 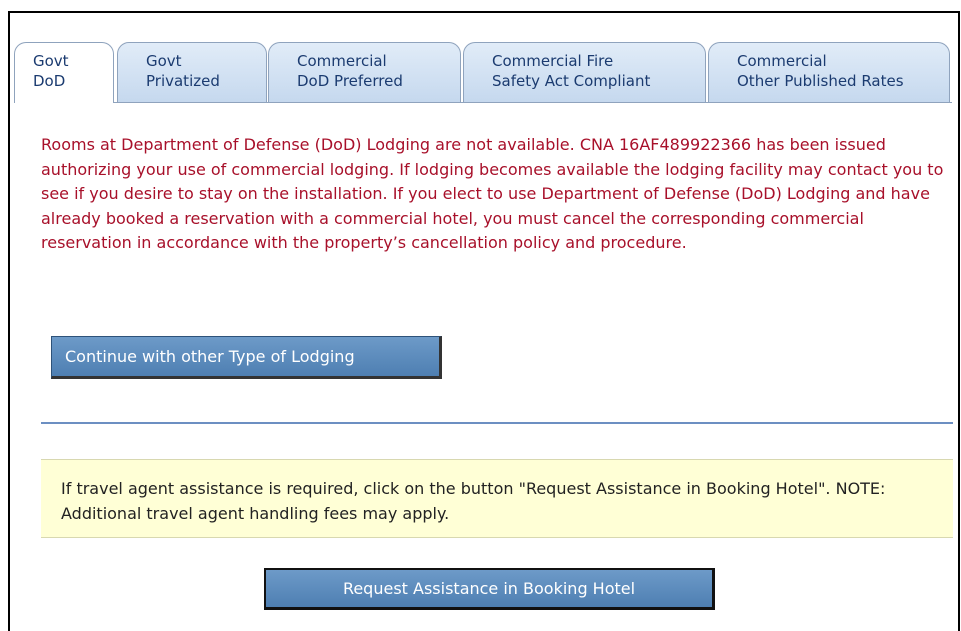 I want to click on tab-label-line2: DoD Preferred, so click(x=350, y=81).